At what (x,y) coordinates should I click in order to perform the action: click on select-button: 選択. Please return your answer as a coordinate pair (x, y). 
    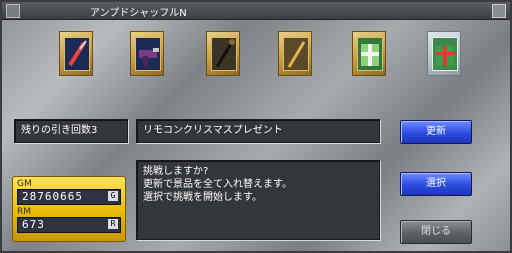
    Looking at the image, I should click on (436, 184).